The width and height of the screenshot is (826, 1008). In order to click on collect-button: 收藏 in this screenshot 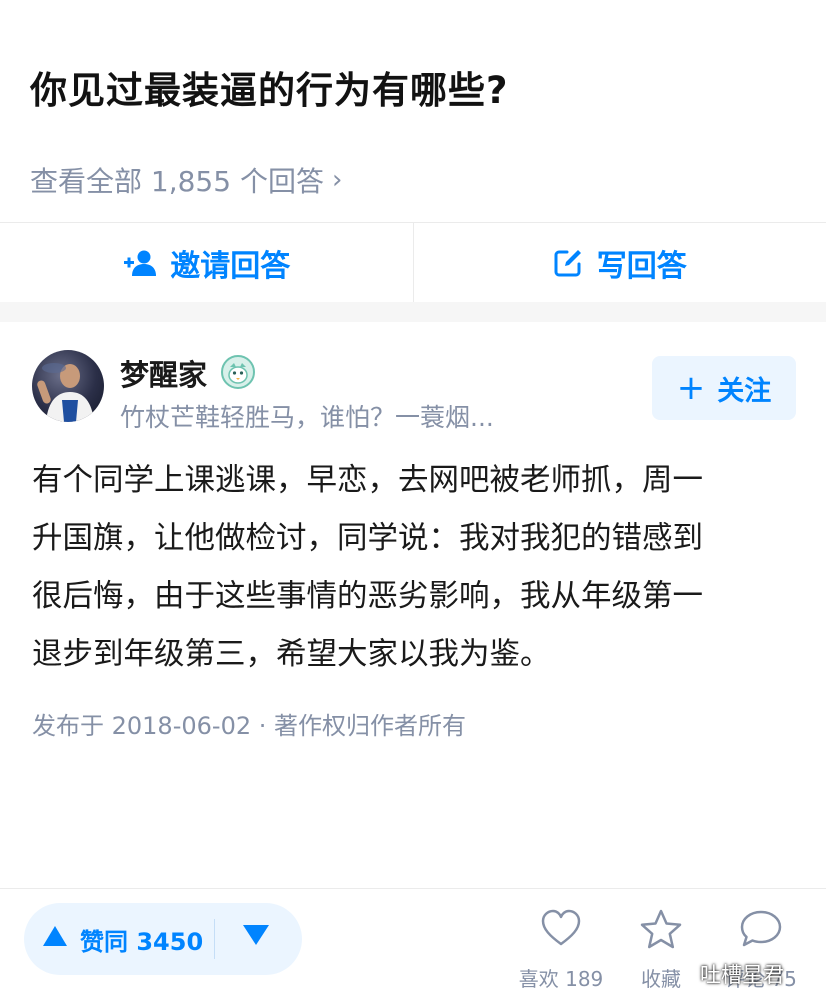, I will do `click(661, 950)`.